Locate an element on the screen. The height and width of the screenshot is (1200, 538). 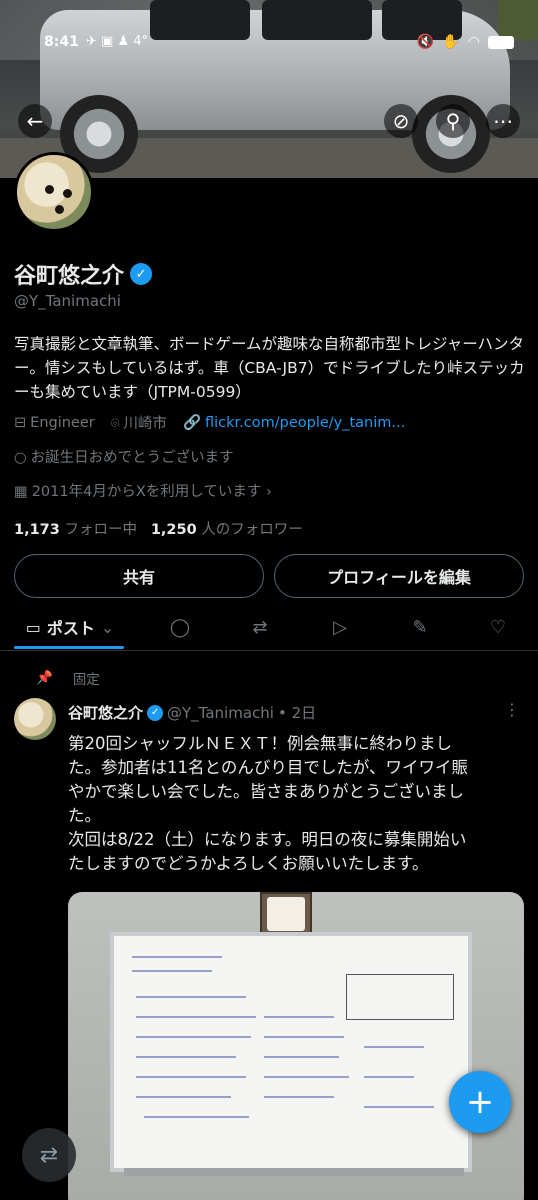
media-icon: ▷ is located at coordinates (340, 627).